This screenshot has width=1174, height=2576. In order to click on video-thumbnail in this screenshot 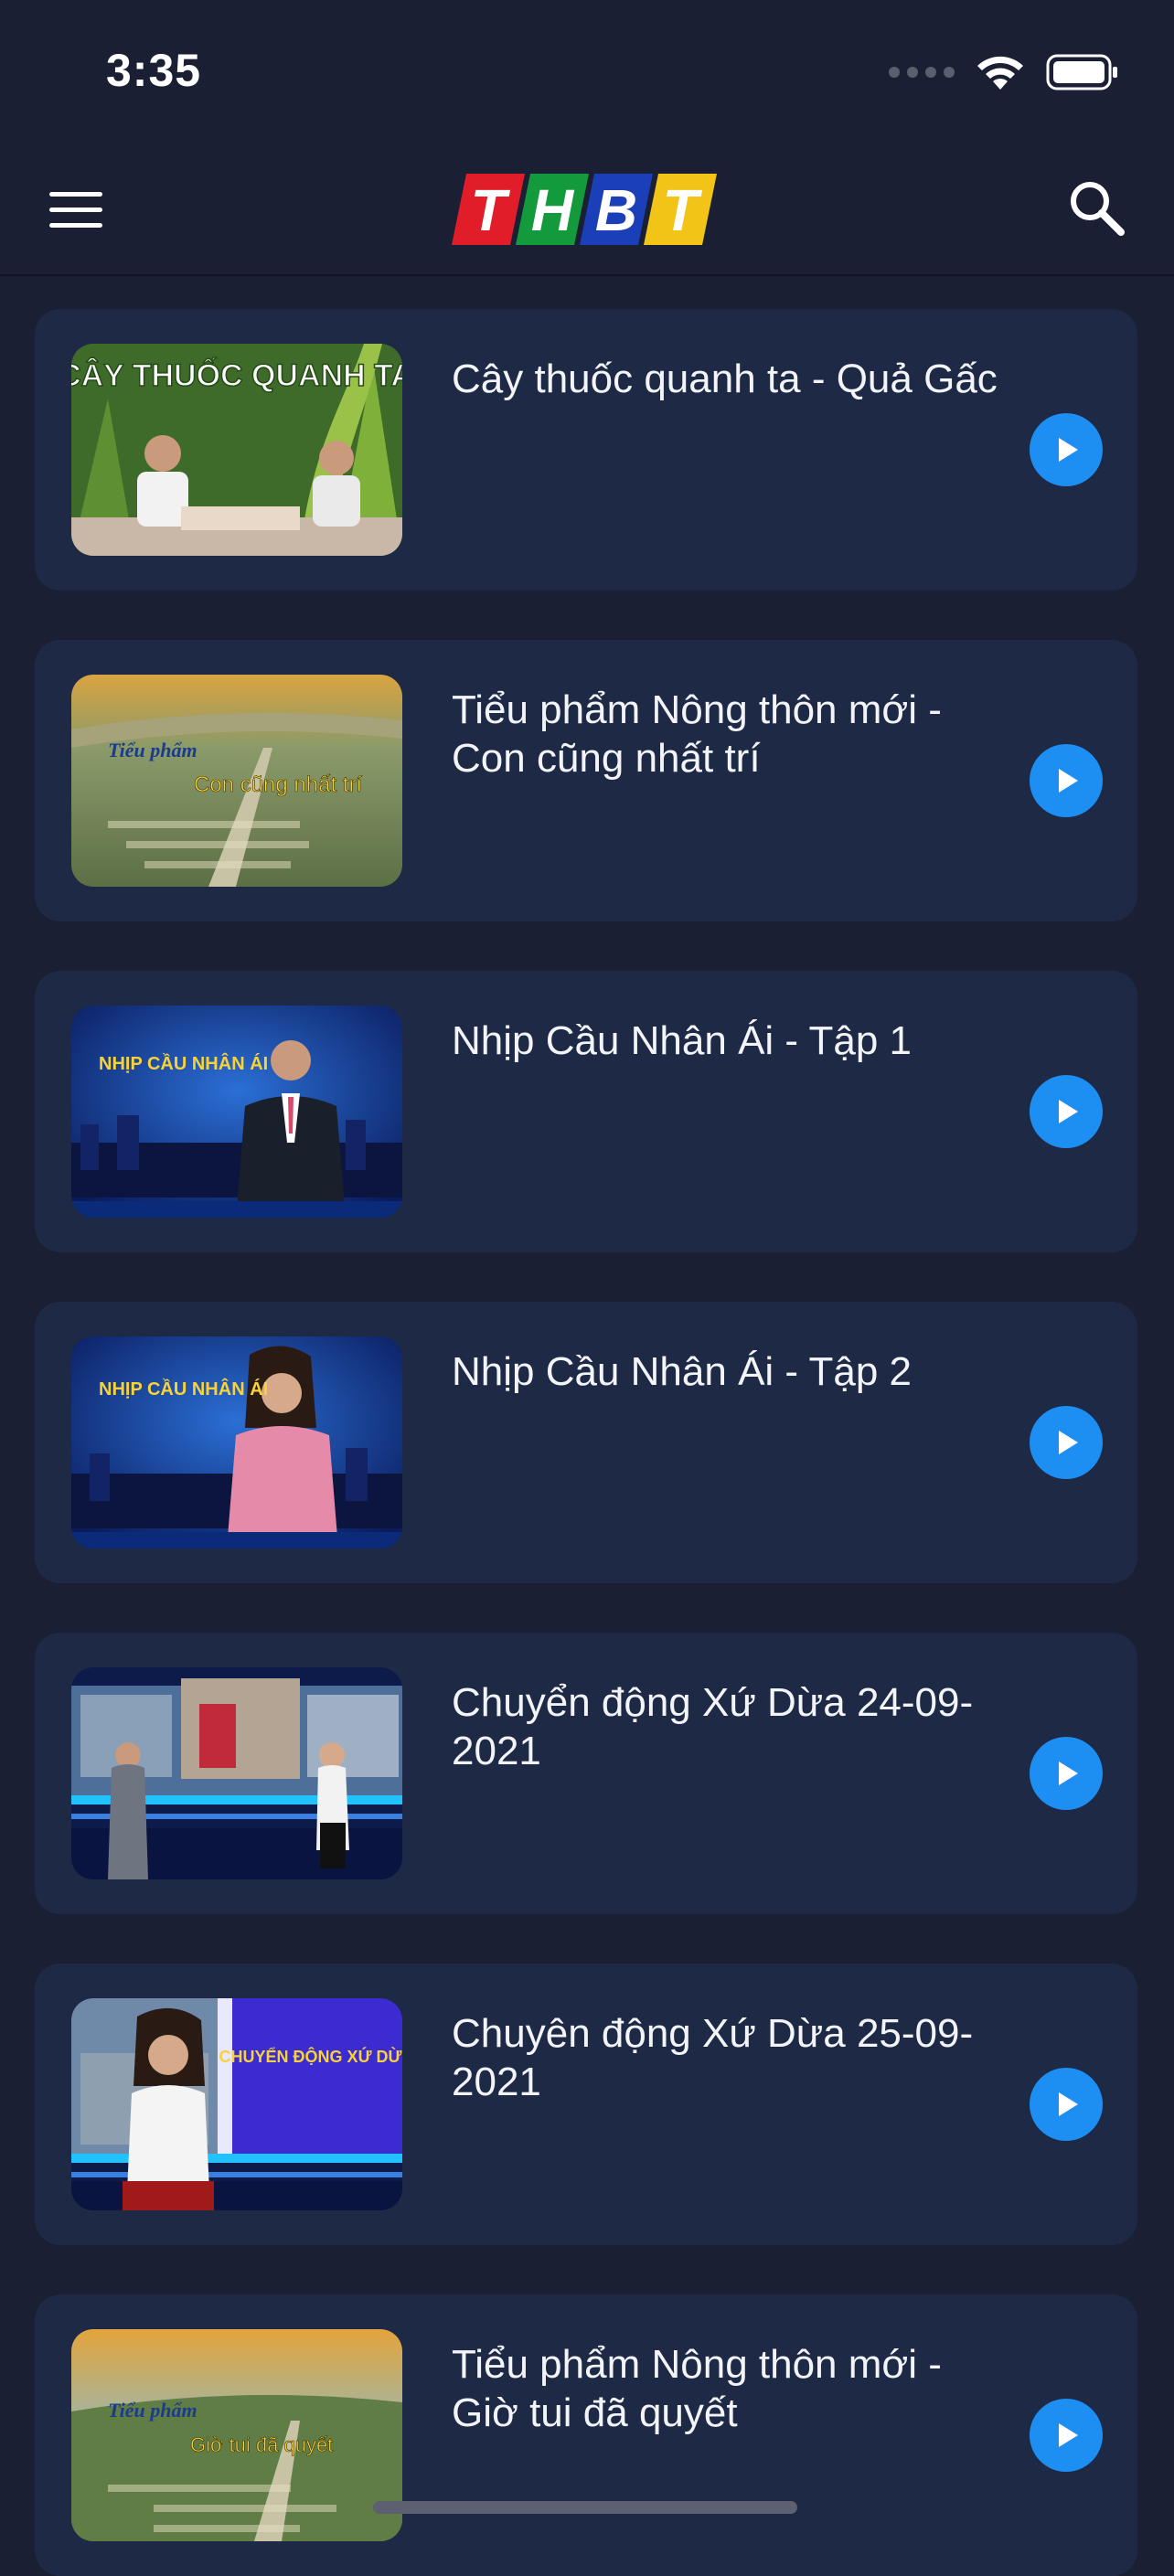, I will do `click(236, 1773)`.